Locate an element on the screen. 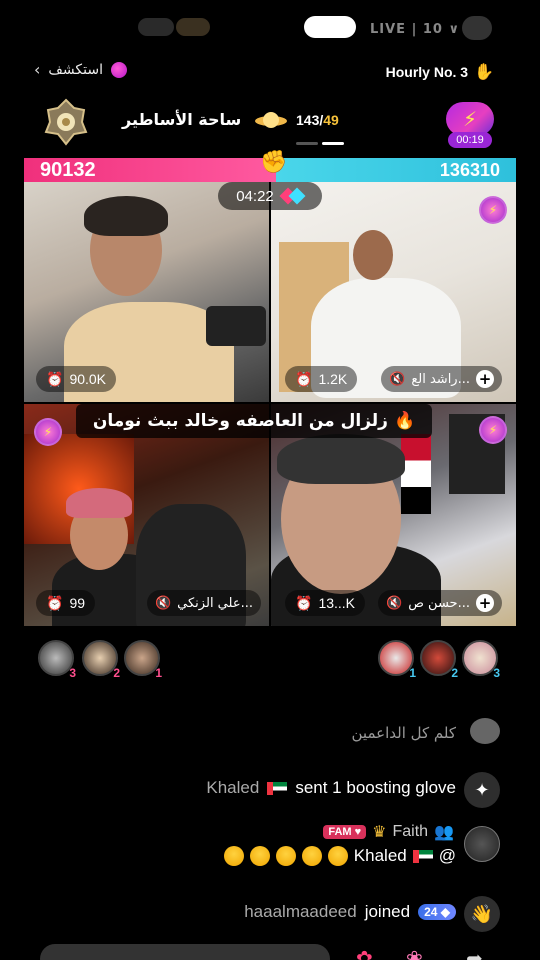  score-right: 136310 is located at coordinates (396, 170).